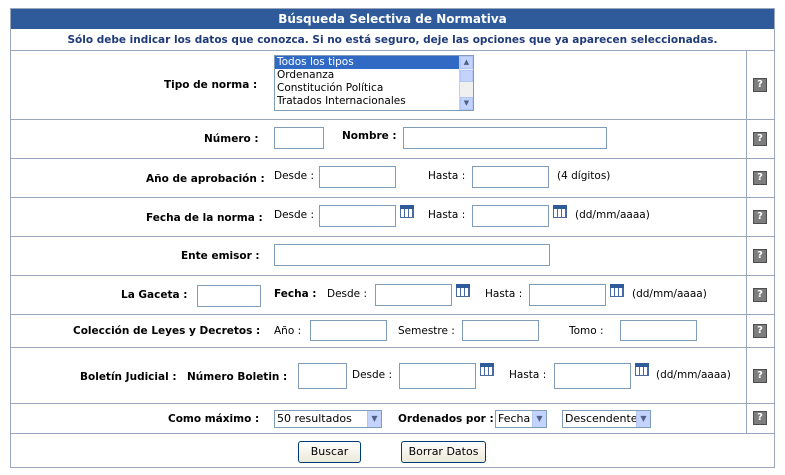  Describe the element at coordinates (514, 418) in the screenshot. I see `orden-select-value: Fecha` at that location.